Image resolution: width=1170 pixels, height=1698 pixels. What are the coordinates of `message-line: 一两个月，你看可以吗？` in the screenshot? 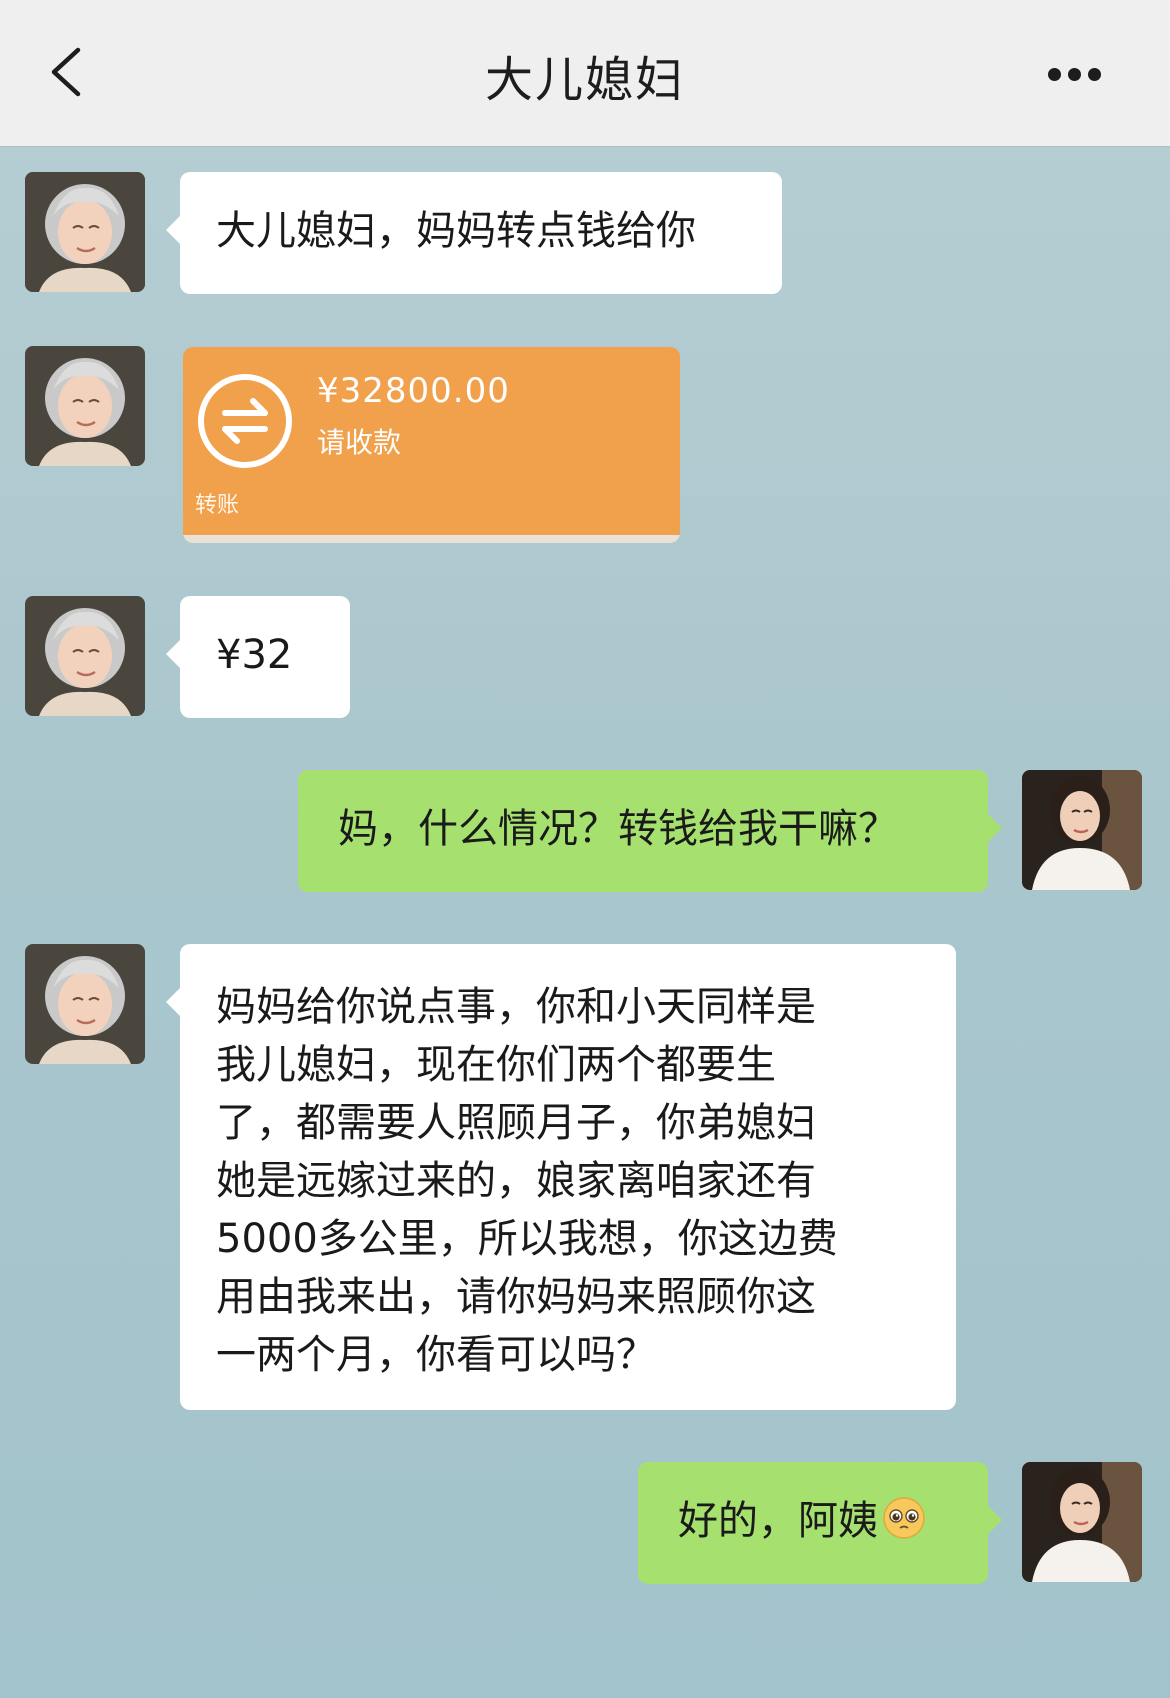 It's located at (436, 1355).